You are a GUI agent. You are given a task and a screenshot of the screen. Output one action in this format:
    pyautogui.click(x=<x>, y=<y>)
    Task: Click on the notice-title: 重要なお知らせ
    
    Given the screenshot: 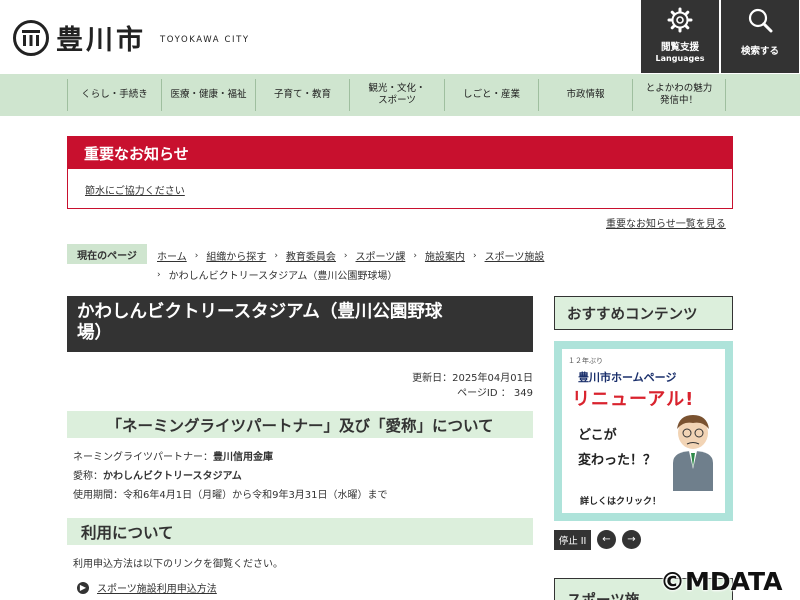 What is the action you would take?
    pyautogui.click(x=400, y=153)
    